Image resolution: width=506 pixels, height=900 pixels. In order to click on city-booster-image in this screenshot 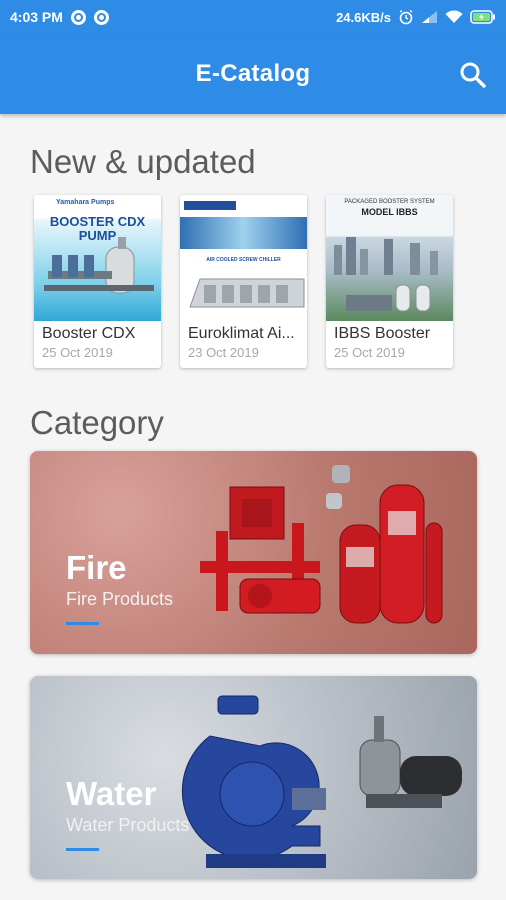, I will do `click(386, 274)`.